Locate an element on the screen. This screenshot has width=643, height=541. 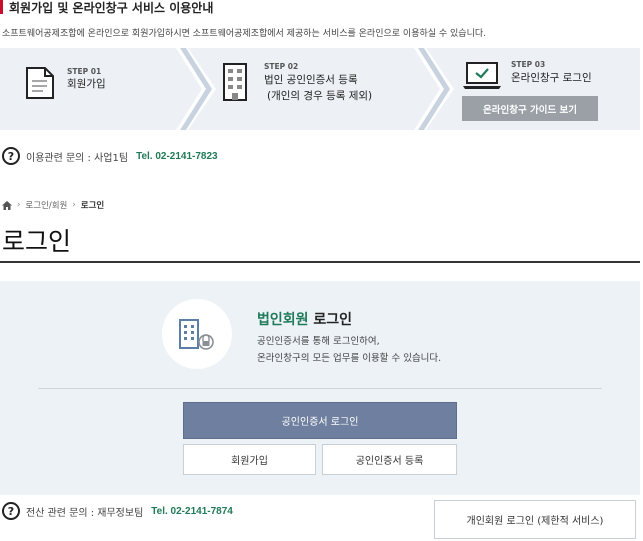
personal-login-button: 개인회원 로그인 (제한적 서비스) is located at coordinates (535, 519).